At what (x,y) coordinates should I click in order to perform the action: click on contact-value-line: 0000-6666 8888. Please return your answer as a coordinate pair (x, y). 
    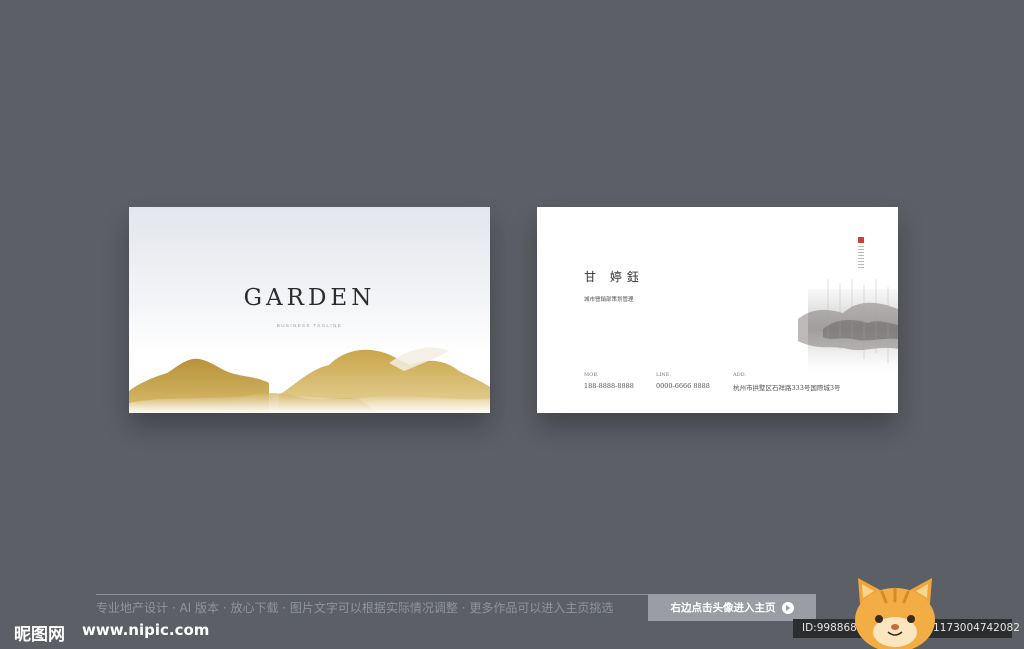
    Looking at the image, I should click on (683, 386).